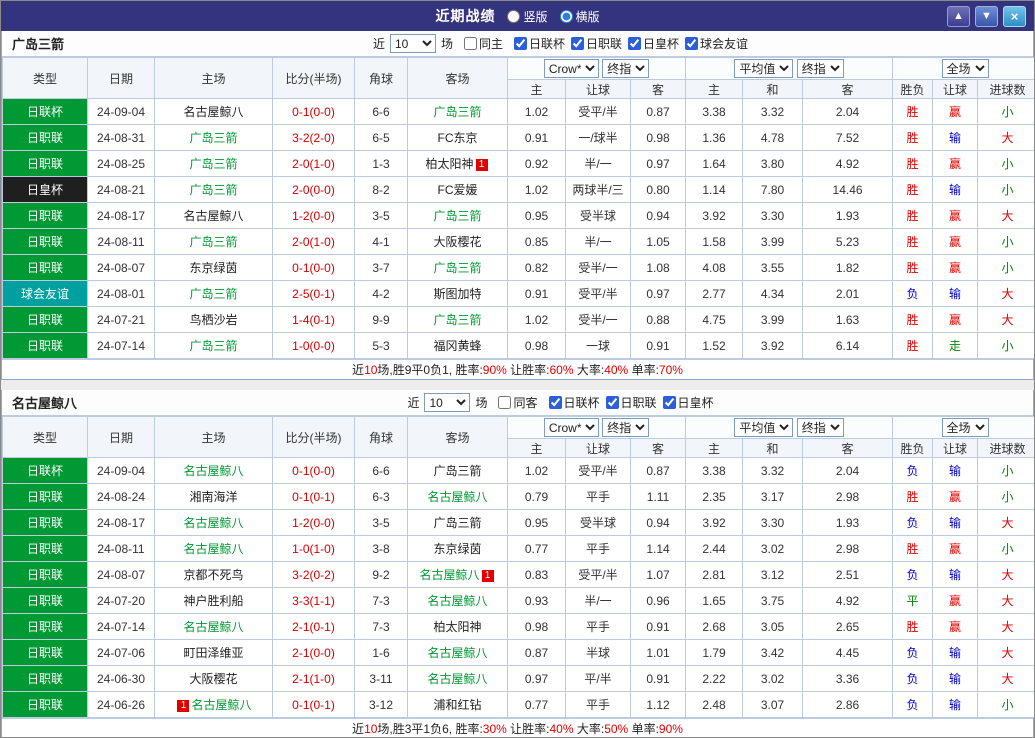  I want to click on corners-cell: 4-1, so click(381, 241).